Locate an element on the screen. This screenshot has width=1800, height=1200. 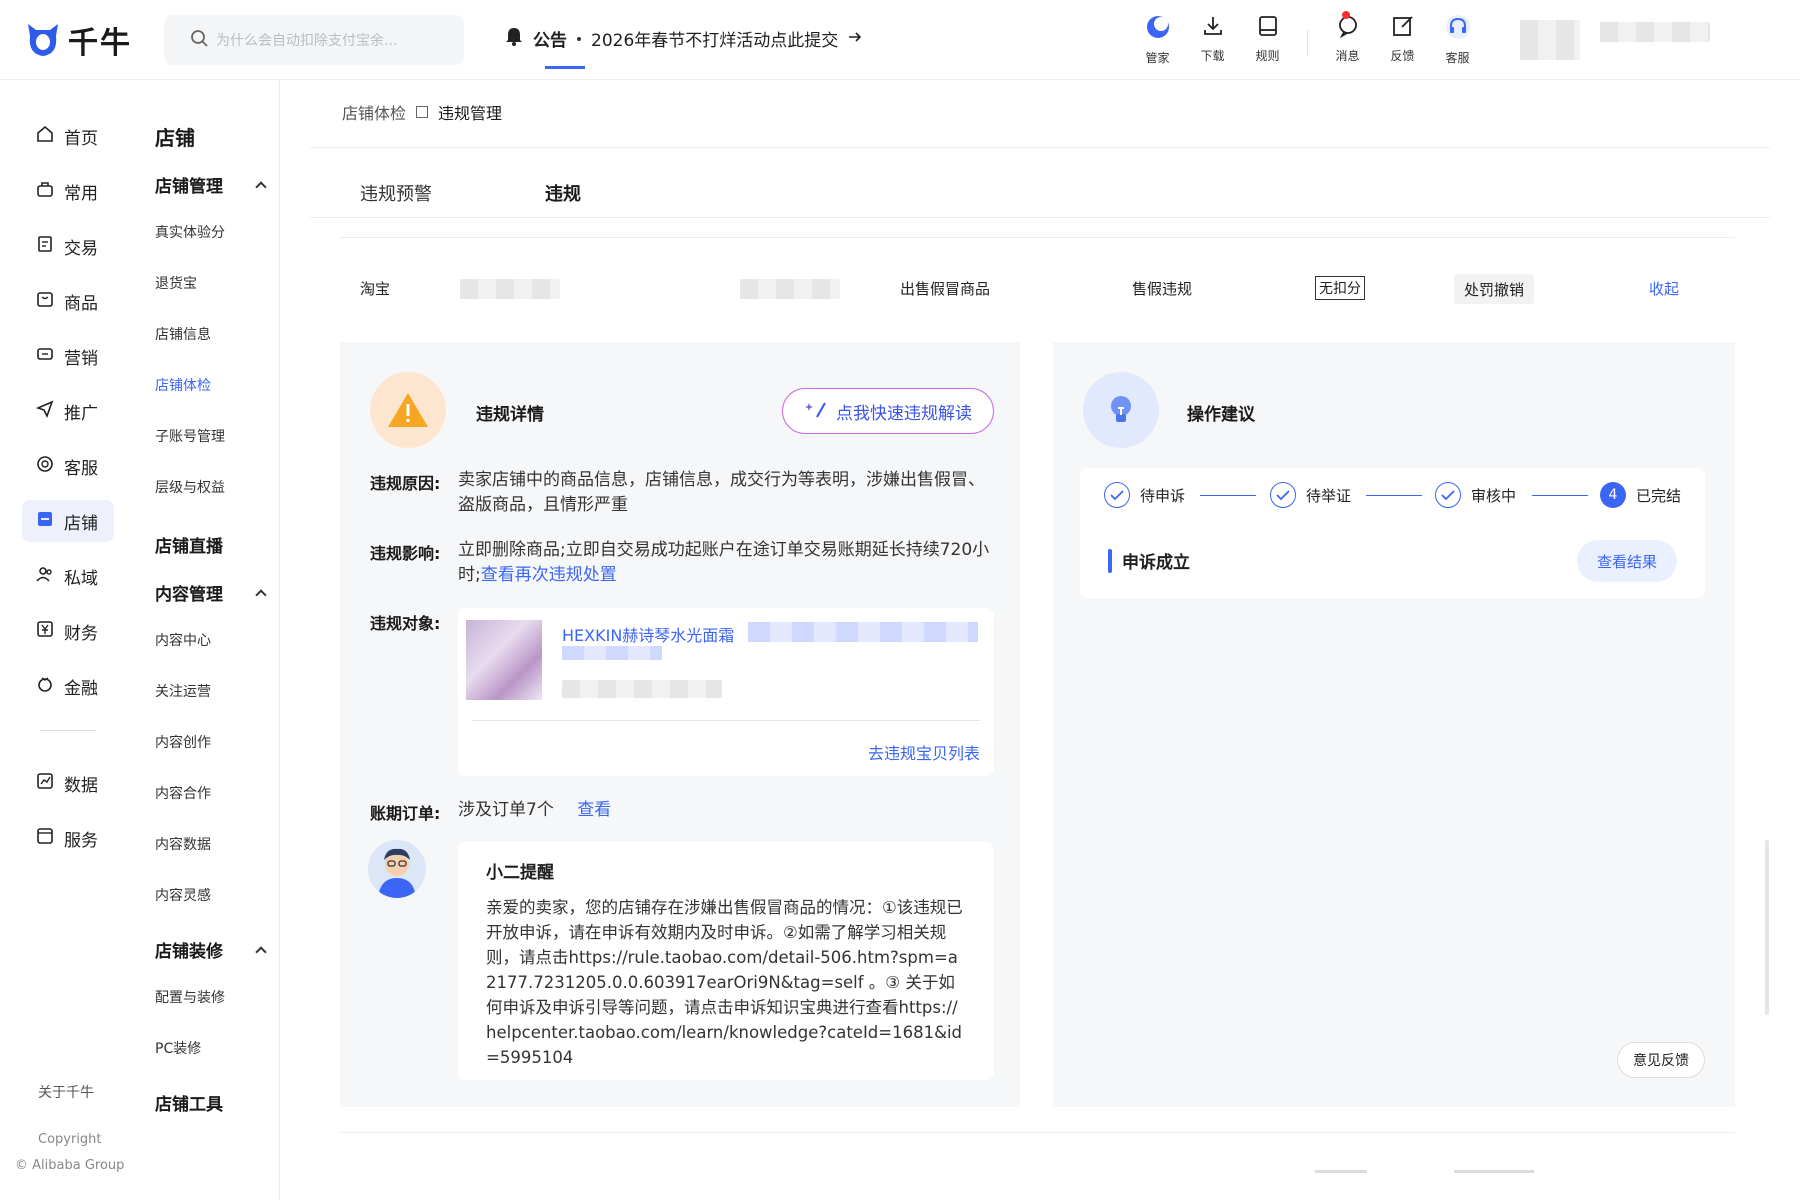
tool-service: 客服 is located at coordinates (1457, 40).